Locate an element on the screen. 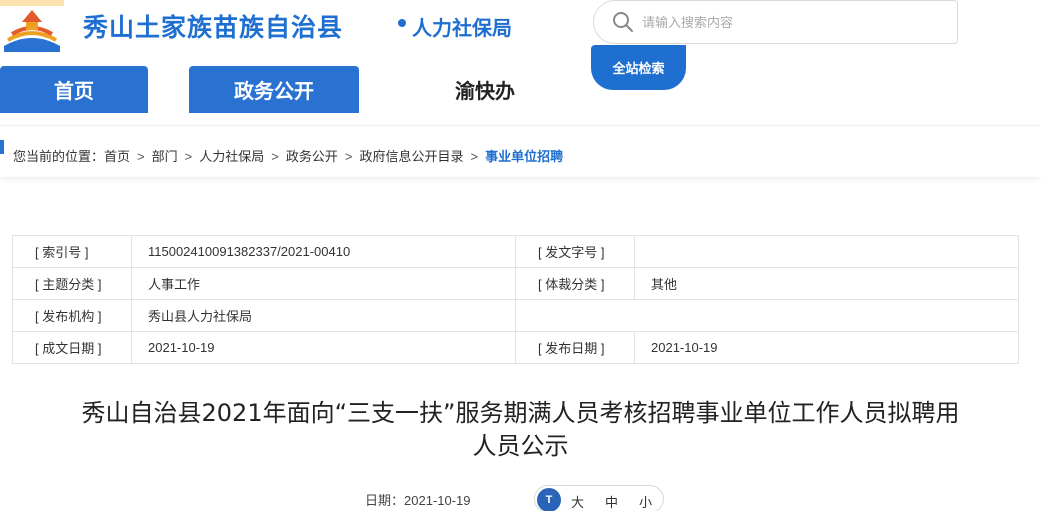 Image resolution: width=1041 pixels, height=511 pixels. nav-tab-yukuaiban: 渝快办 is located at coordinates (485, 89).